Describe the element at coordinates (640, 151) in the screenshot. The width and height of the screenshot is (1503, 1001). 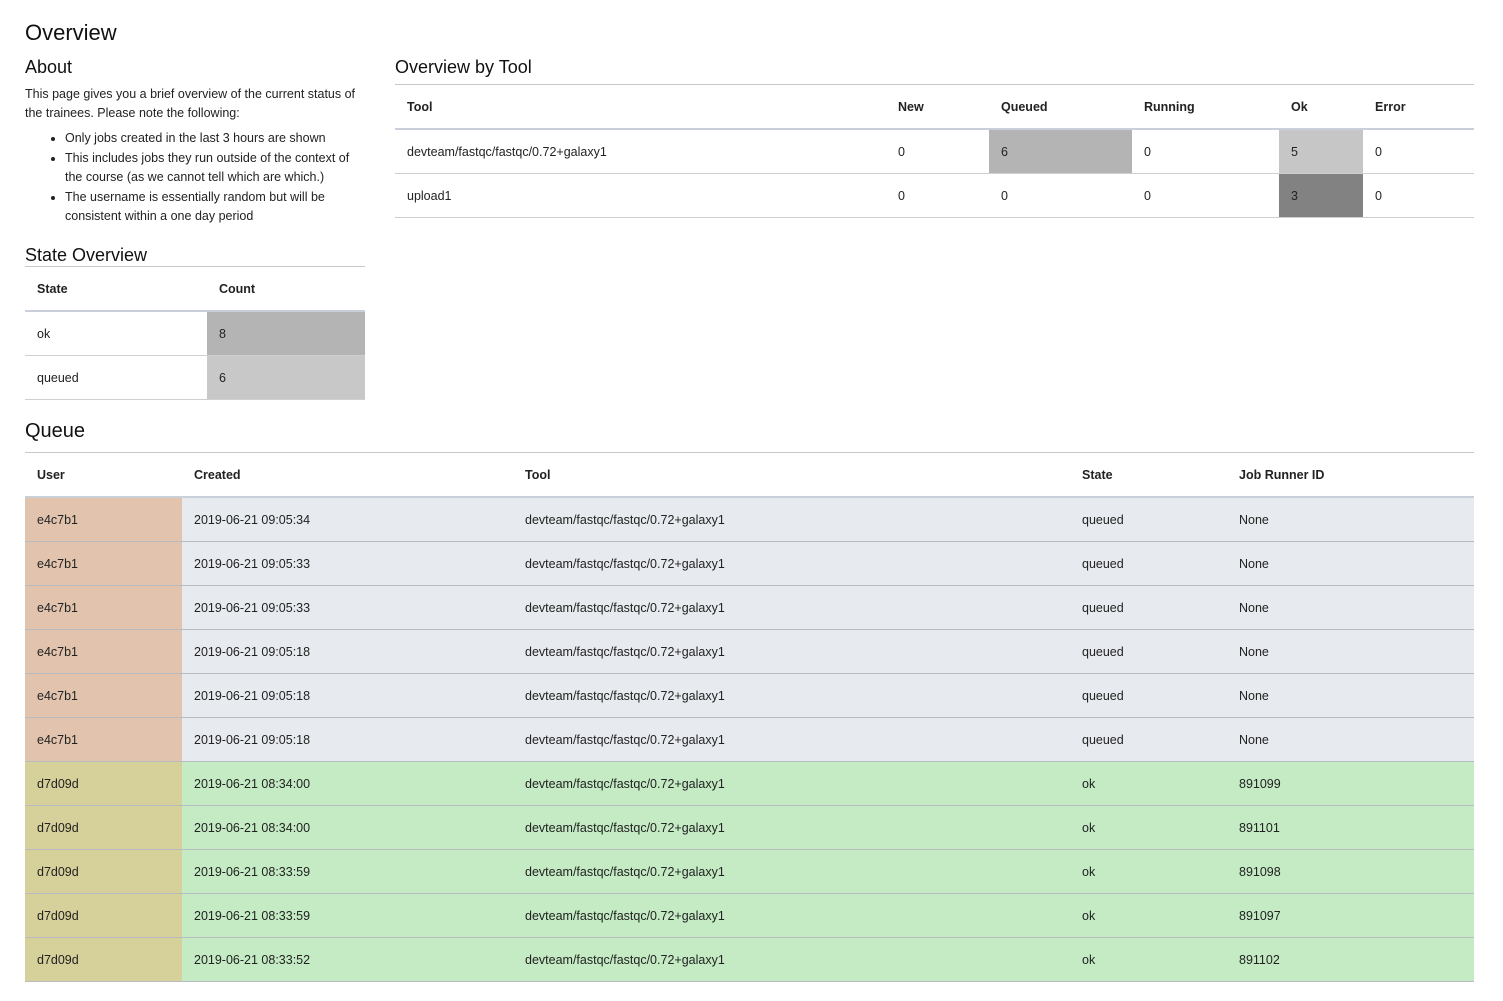
I see `tool-name-cell: devteam/fastqc/fastqc/0.72+galaxy1` at that location.